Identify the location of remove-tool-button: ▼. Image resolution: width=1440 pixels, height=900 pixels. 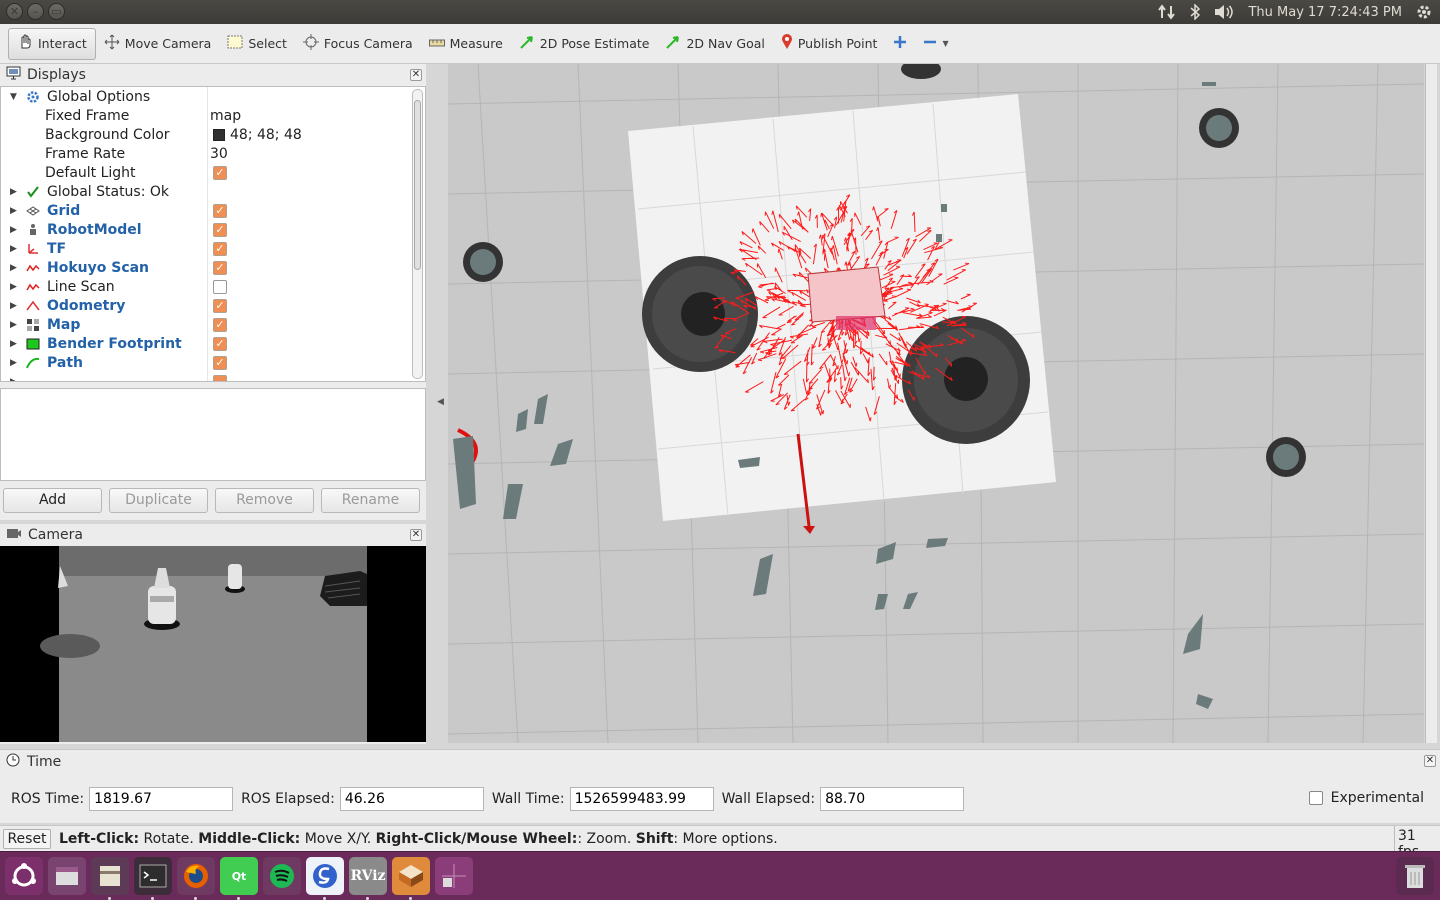
(935, 44).